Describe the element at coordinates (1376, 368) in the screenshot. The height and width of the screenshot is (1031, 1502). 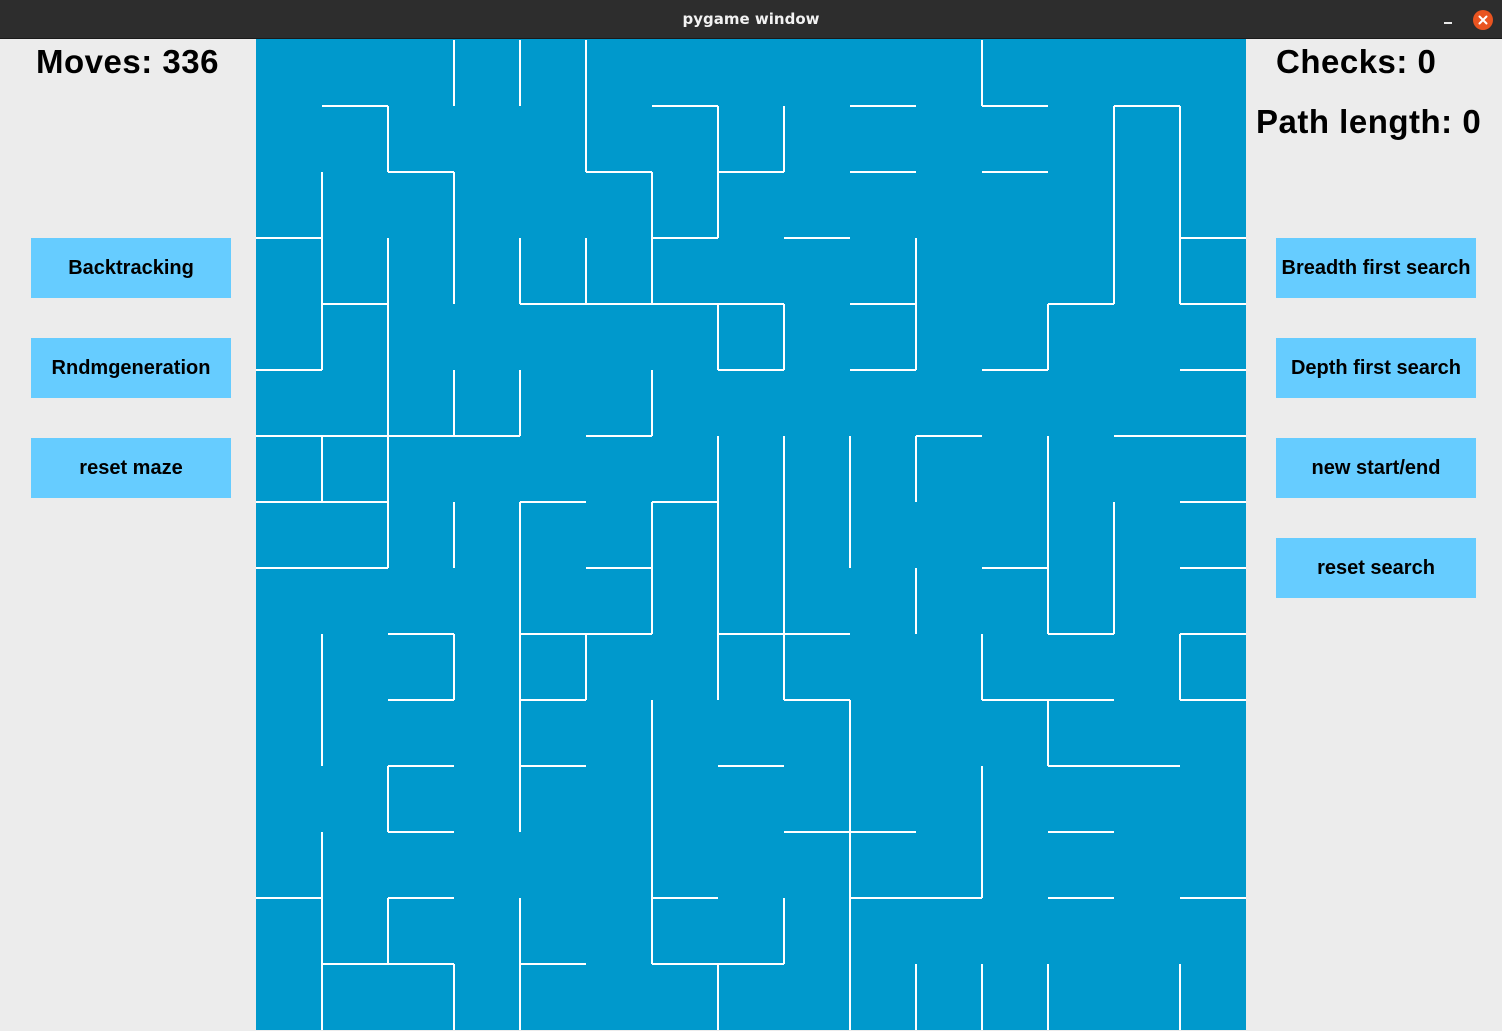
I see `dfs-button: Depth first search` at that location.